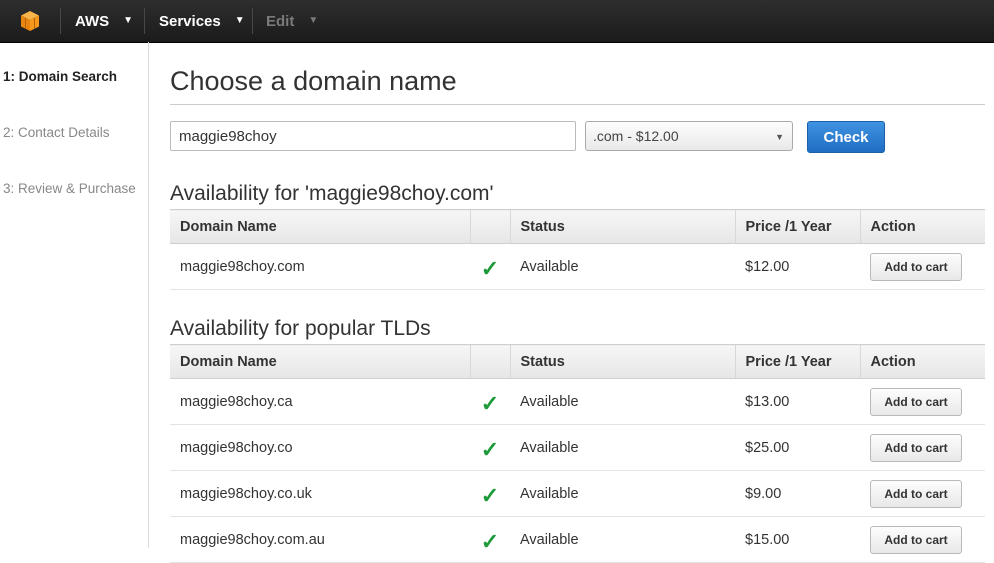  I want to click on top-nav-bar: AWS ▼ Services ▼ Edit ▼, so click(497, 21).